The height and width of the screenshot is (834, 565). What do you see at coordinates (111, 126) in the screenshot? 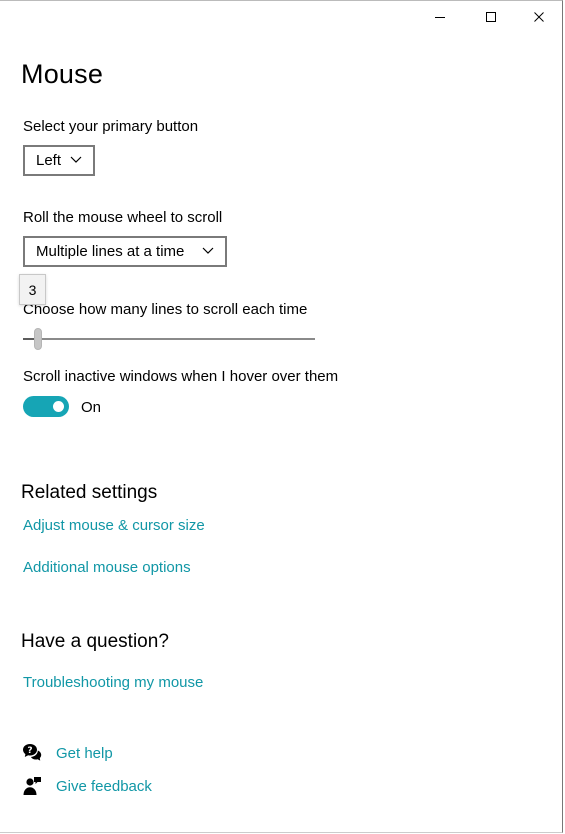
I see `primary-button-label: Select your primary button` at bounding box center [111, 126].